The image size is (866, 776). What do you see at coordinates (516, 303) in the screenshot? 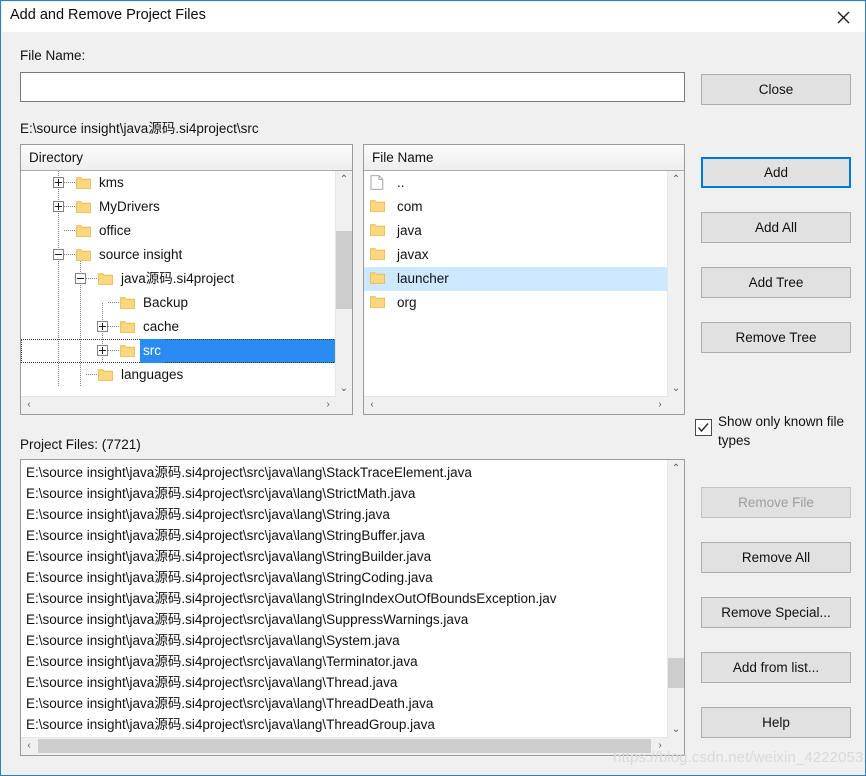
I see `file-list-item: org` at bounding box center [516, 303].